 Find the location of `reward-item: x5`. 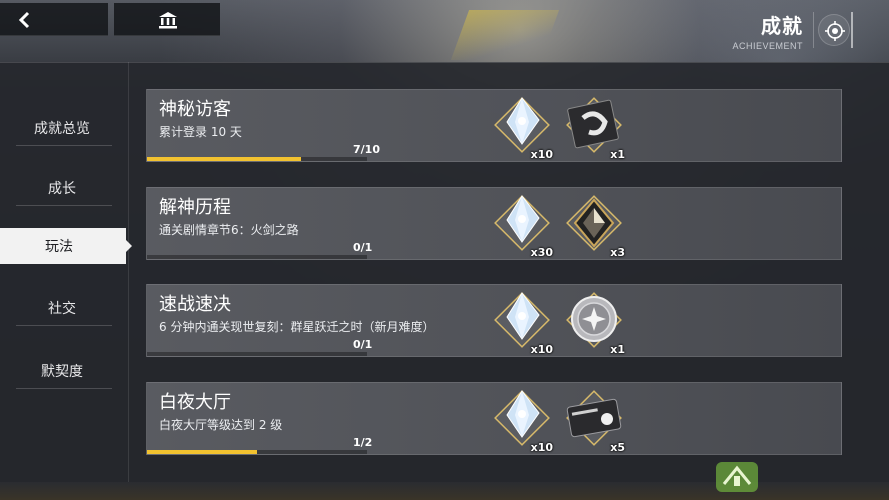

reward-item: x5 is located at coordinates (594, 419).